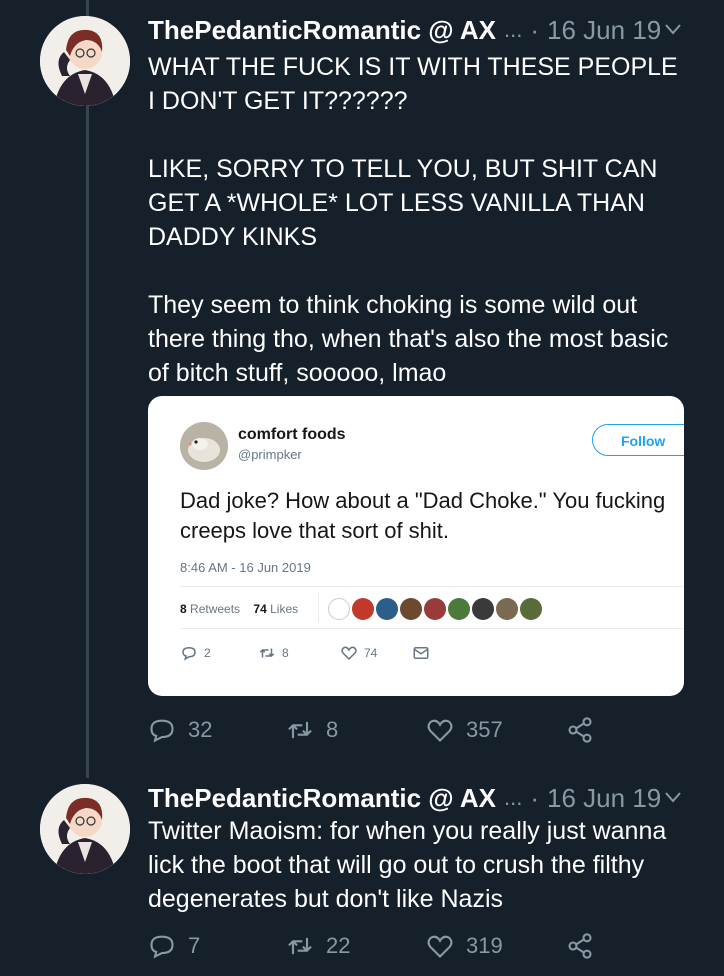  Describe the element at coordinates (183, 609) in the screenshot. I see `retweets-count: 8` at that location.